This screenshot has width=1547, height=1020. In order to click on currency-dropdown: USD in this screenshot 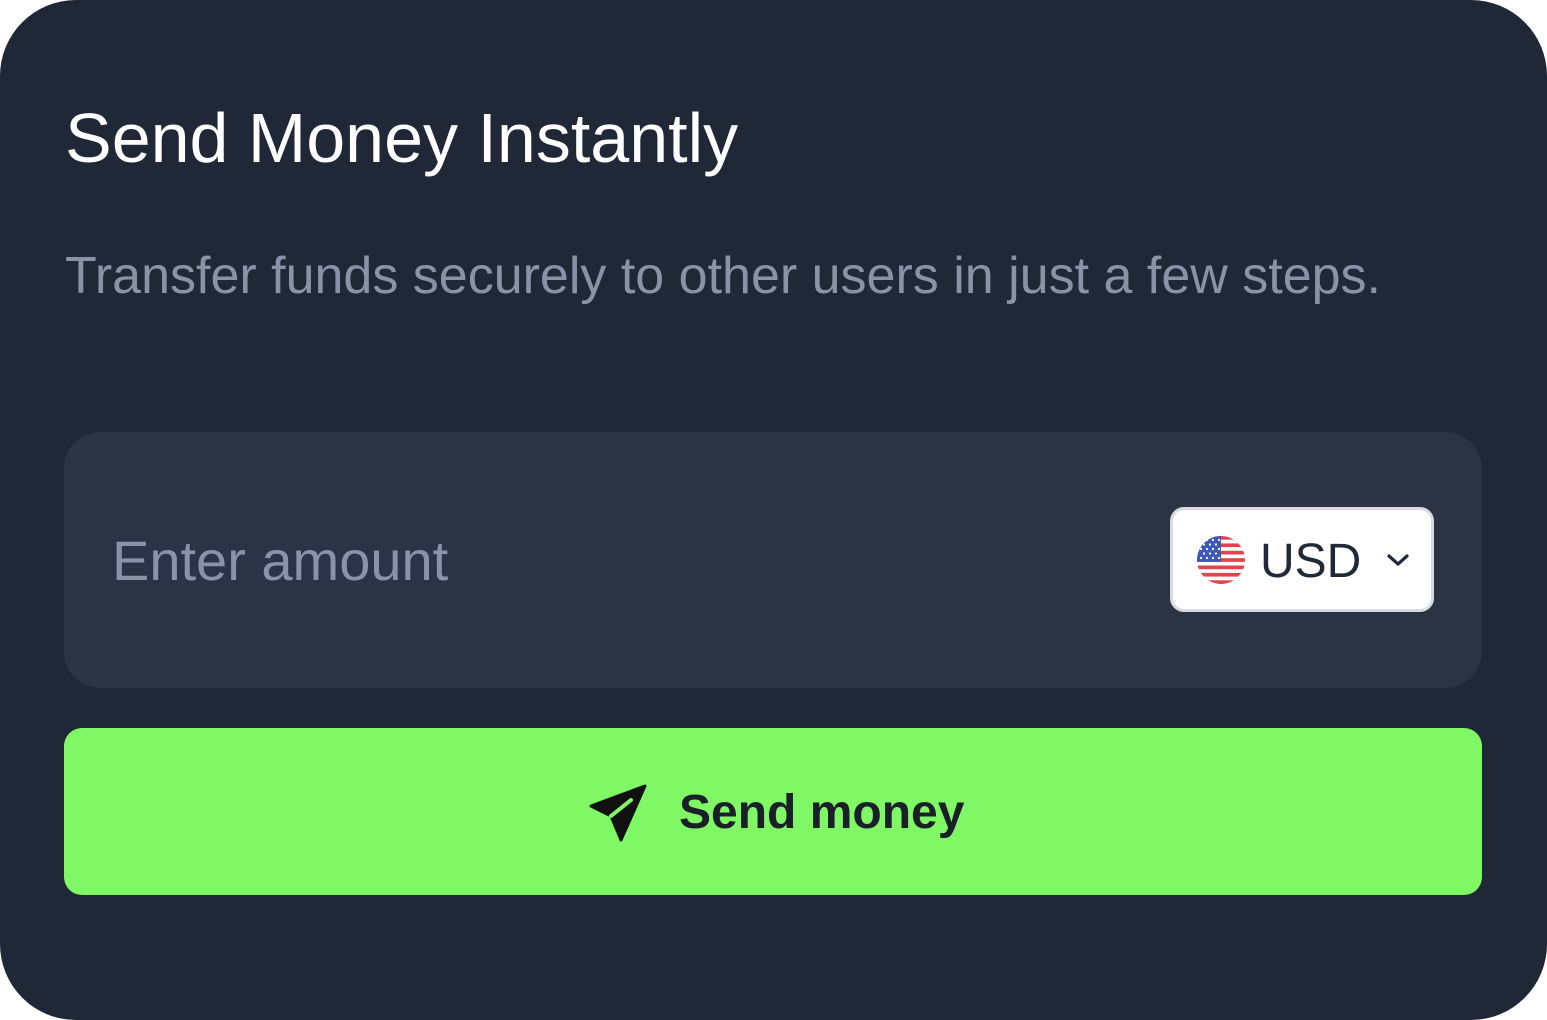, I will do `click(1302, 559)`.